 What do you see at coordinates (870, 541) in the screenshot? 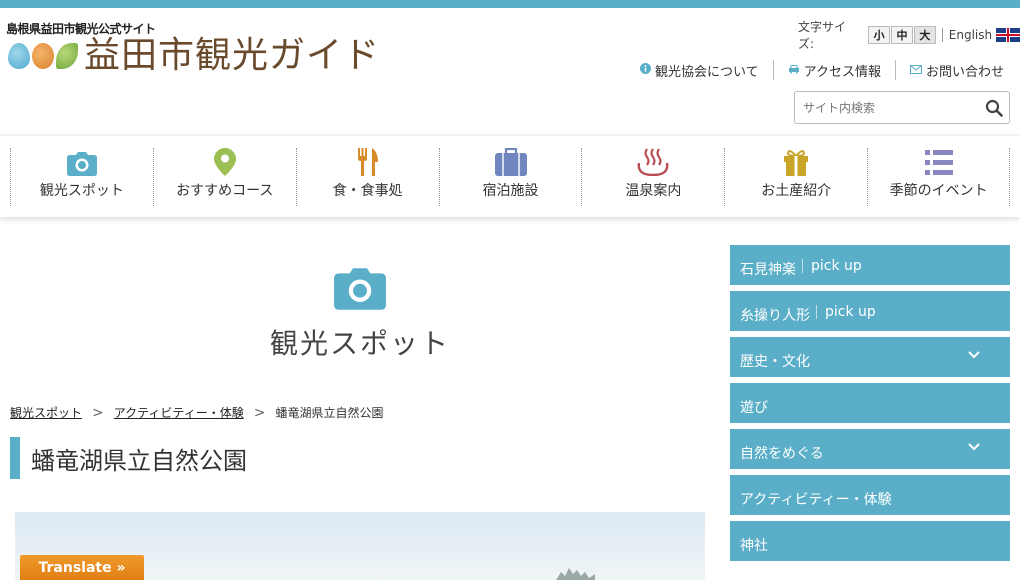
I see `sidebar-item-shrines: 神社` at bounding box center [870, 541].